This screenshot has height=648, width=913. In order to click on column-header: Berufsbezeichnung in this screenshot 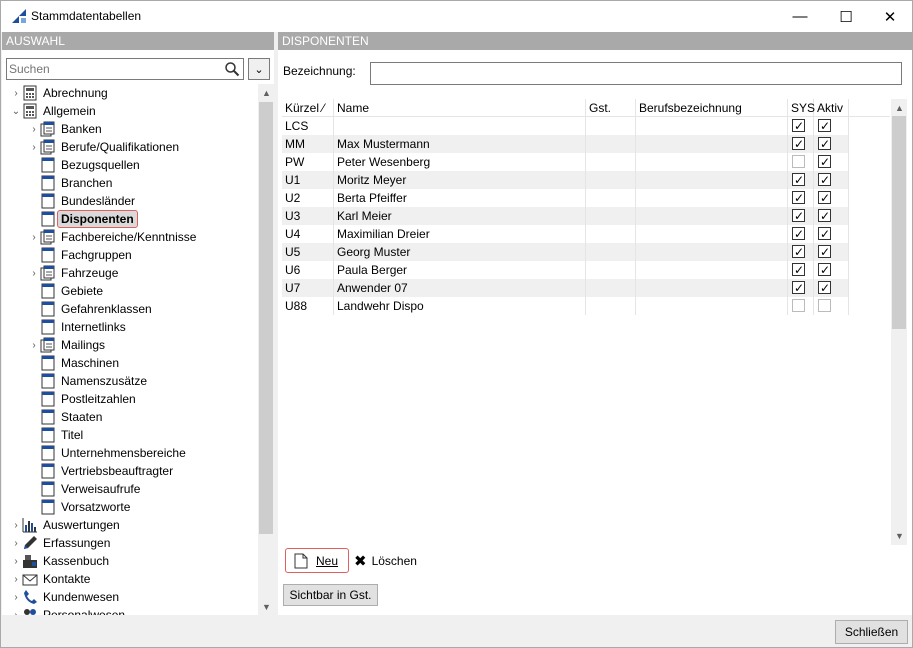, I will do `click(712, 108)`.